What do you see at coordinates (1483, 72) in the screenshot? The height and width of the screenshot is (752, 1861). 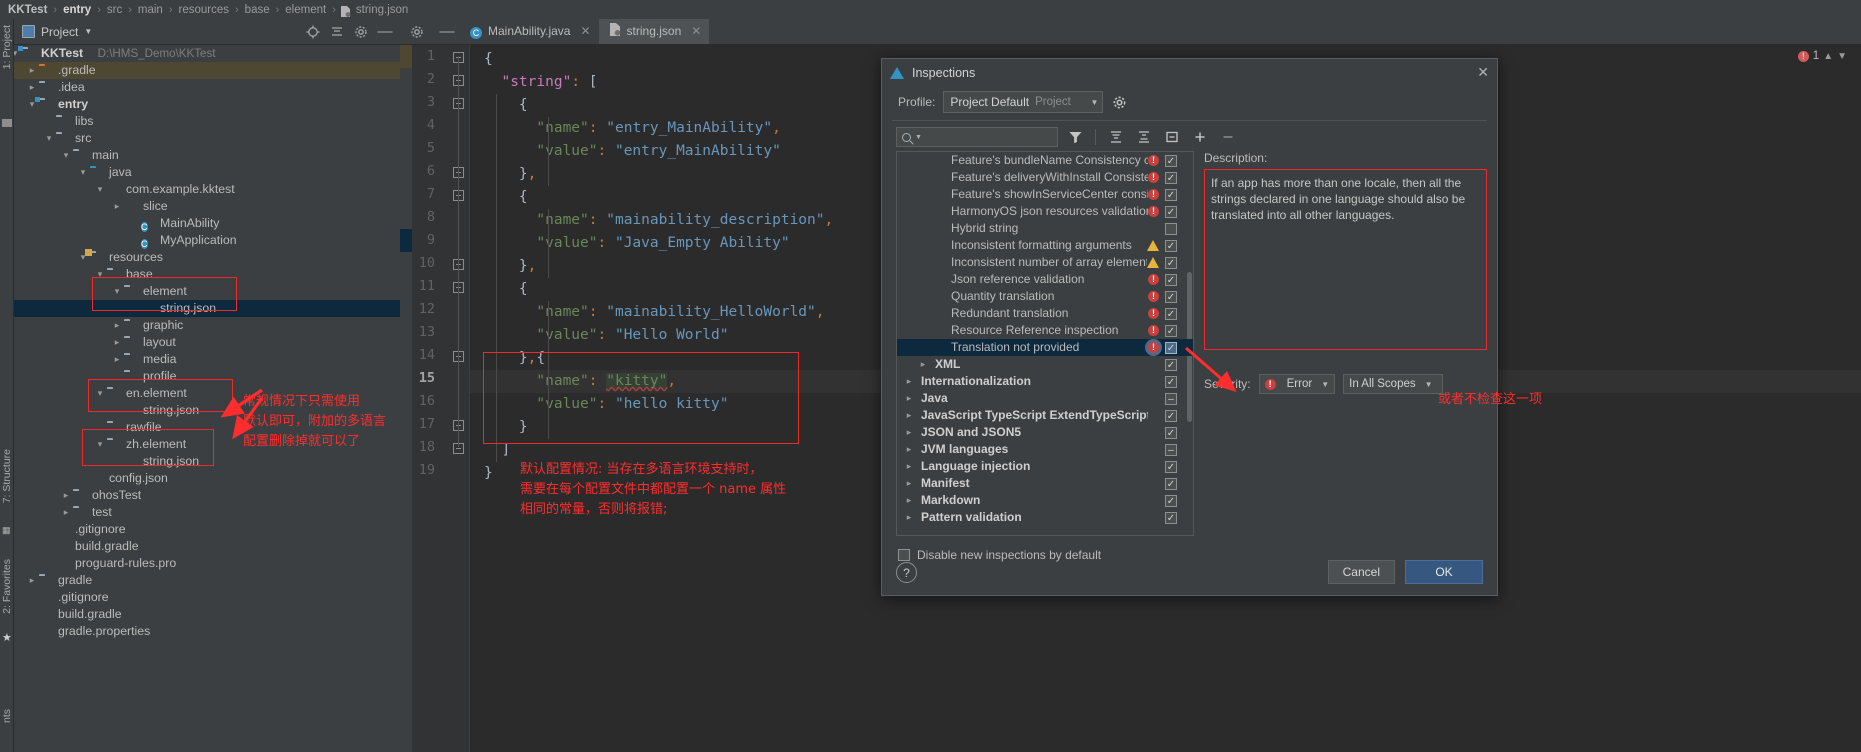 I see `close-icon: ✕` at bounding box center [1483, 72].